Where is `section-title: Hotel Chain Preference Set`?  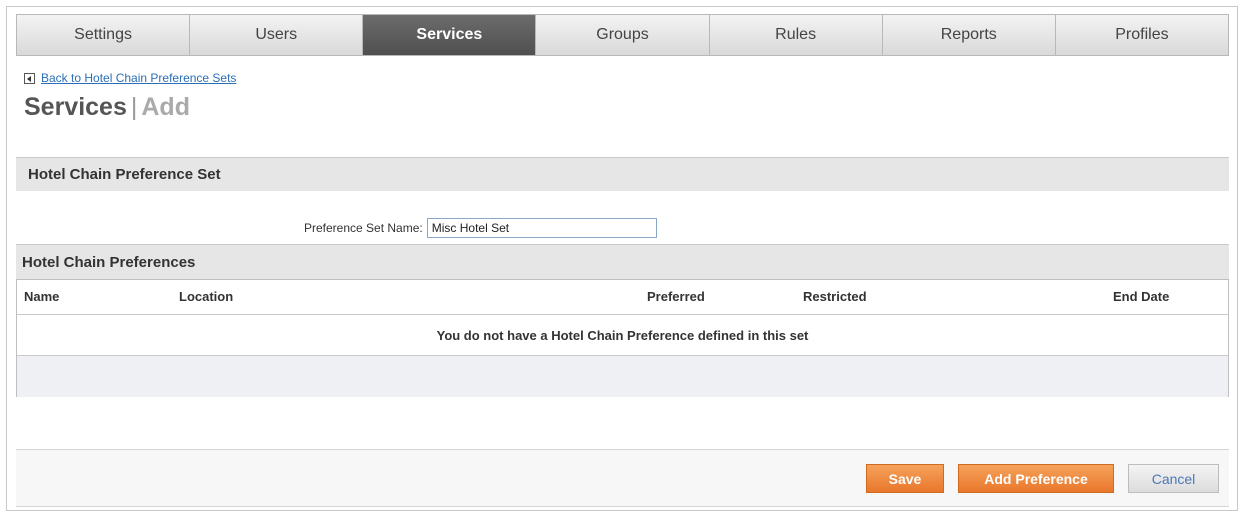 section-title: Hotel Chain Preference Set is located at coordinates (124, 174).